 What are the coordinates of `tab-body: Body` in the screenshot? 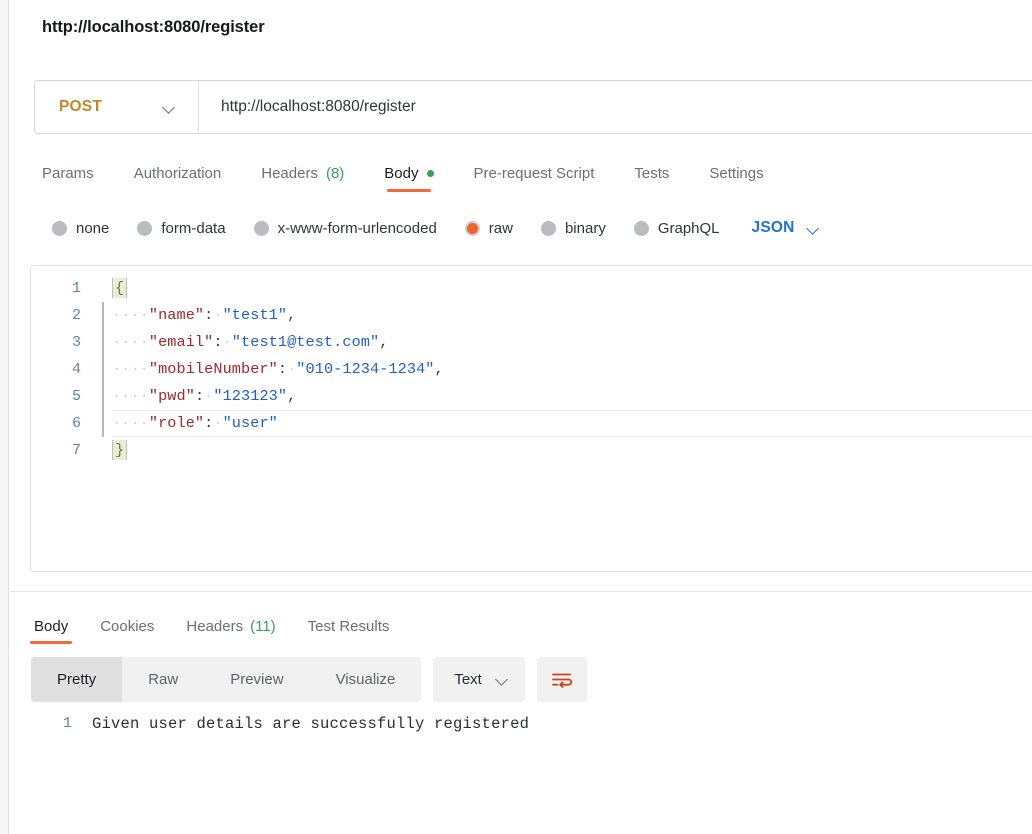 It's located at (408, 172).